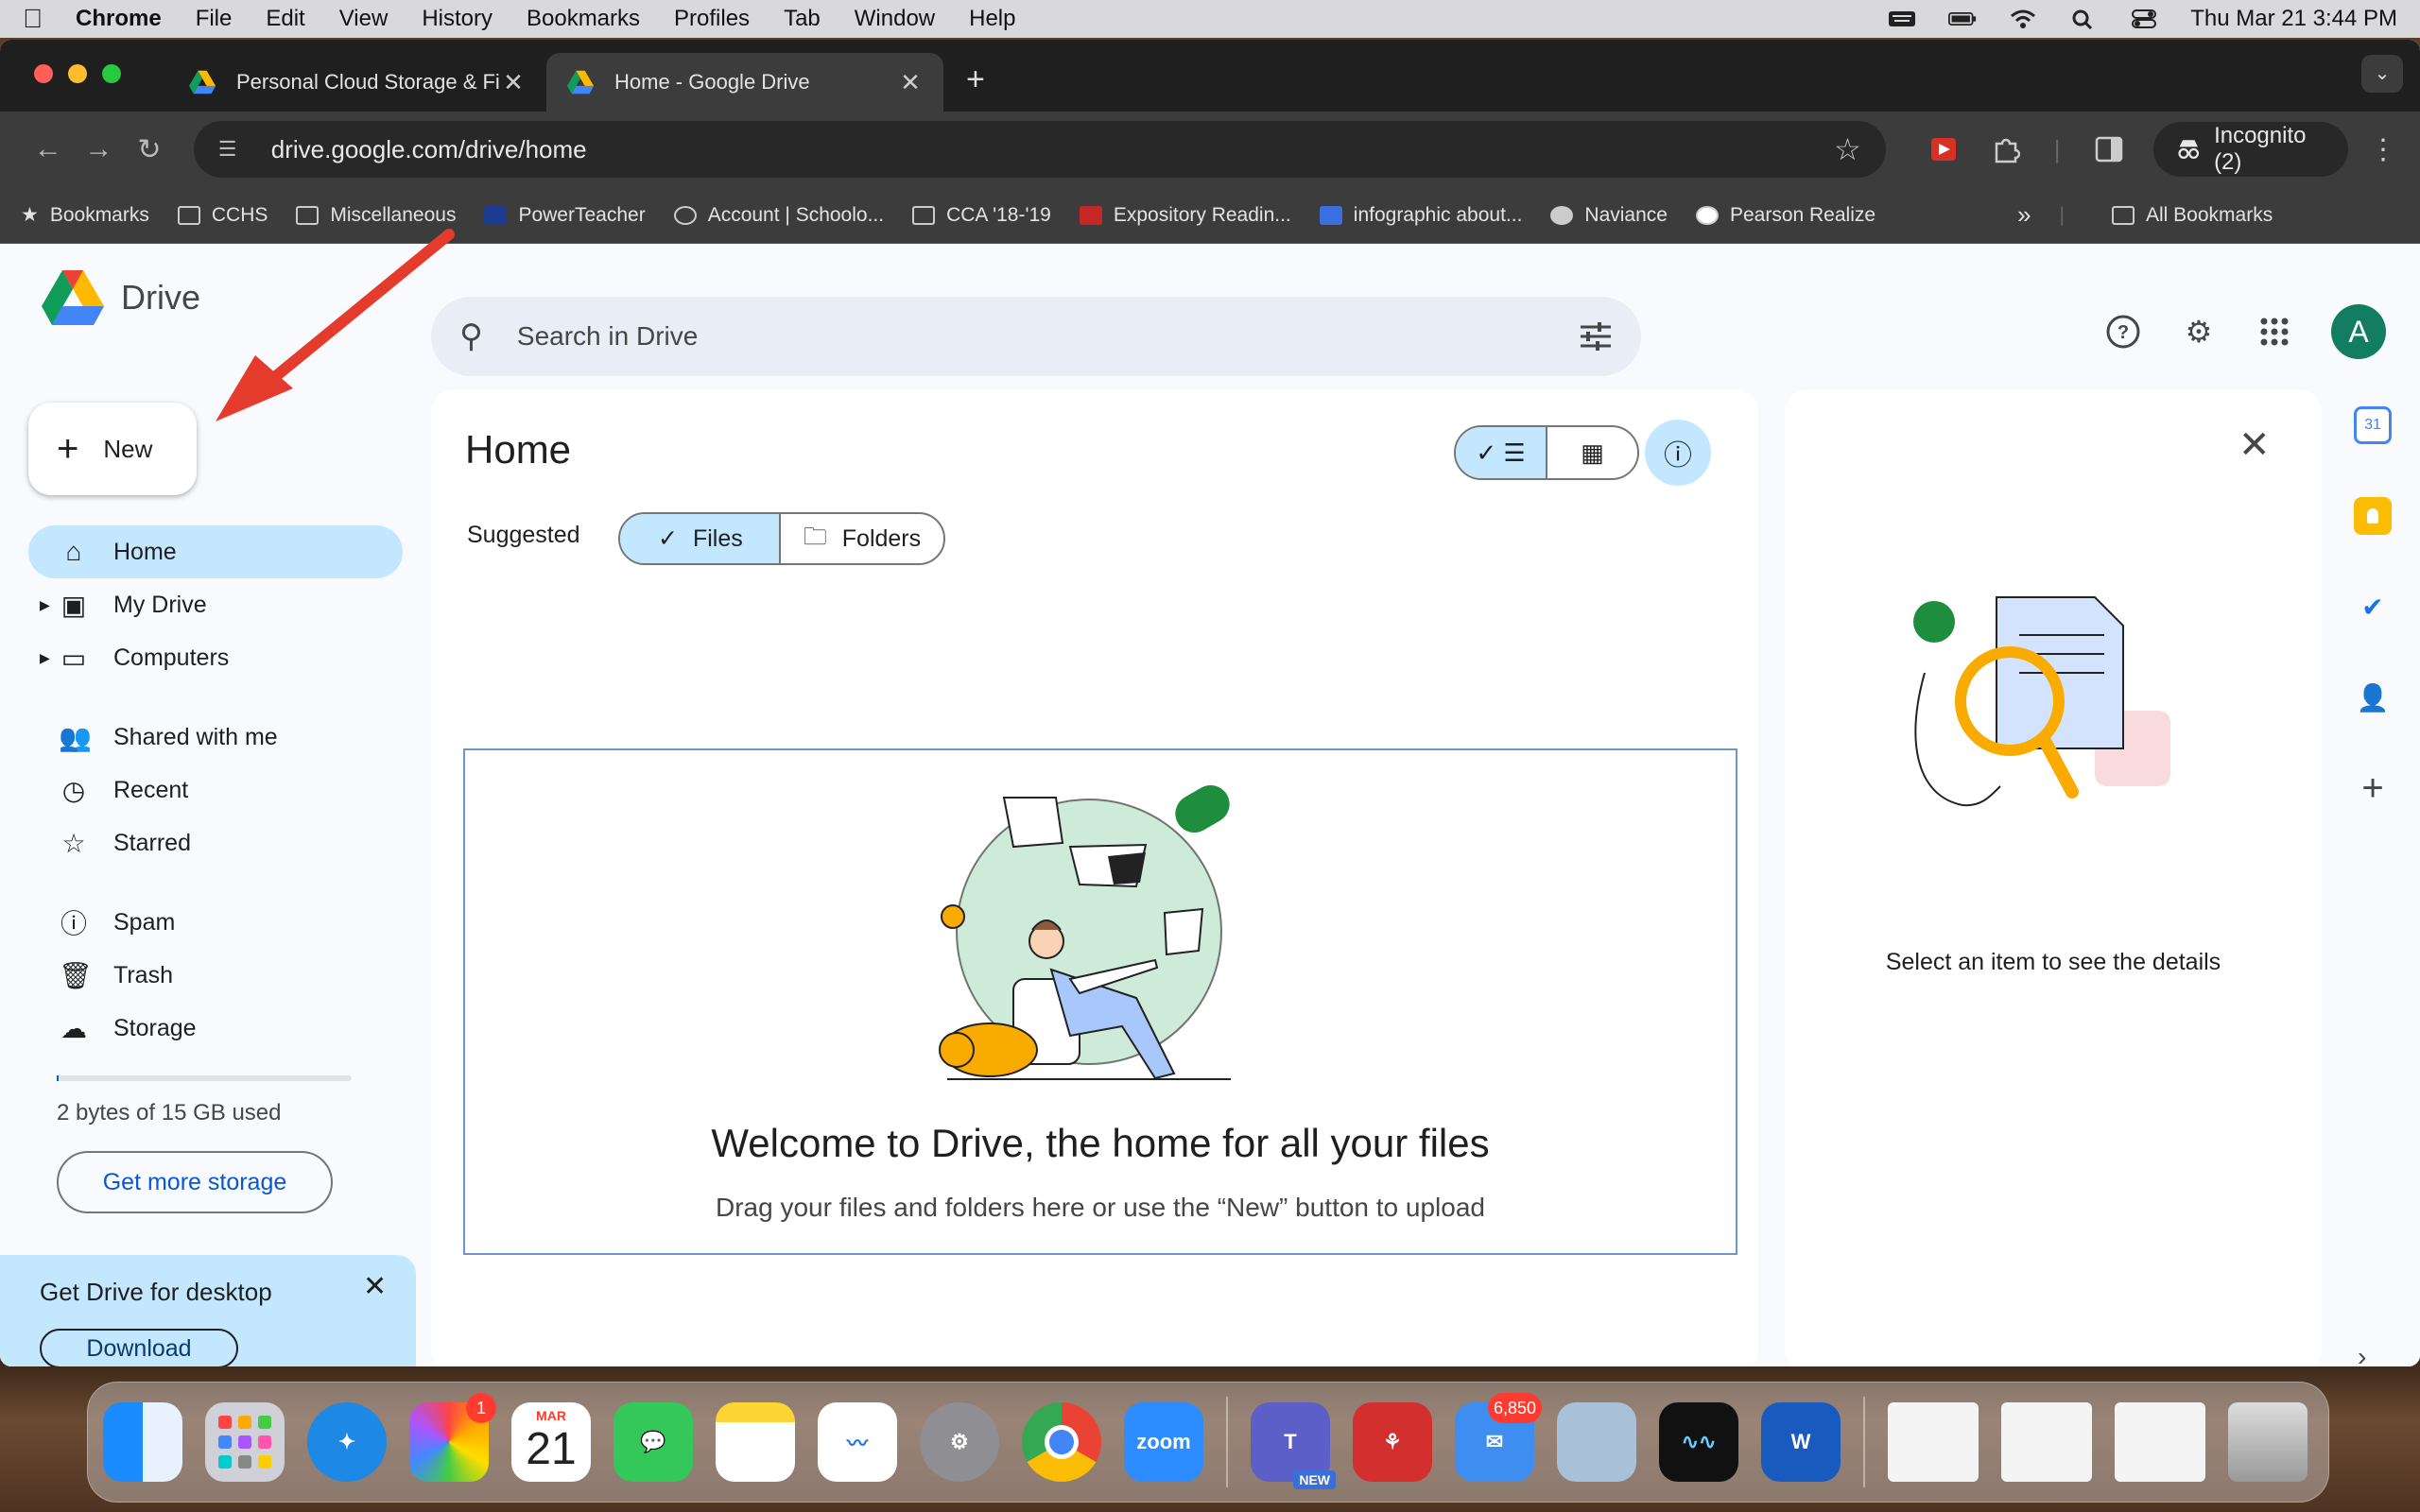 The width and height of the screenshot is (2420, 1512). I want to click on system-settings-app-icon: ⚙, so click(959, 1442).